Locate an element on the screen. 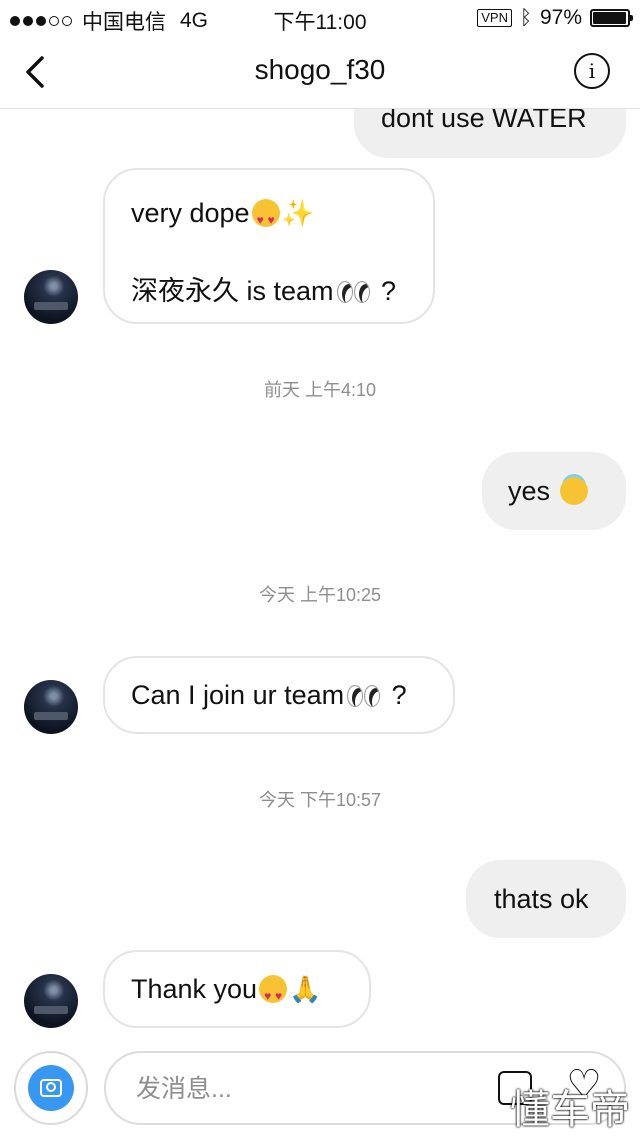  message-text: thats ok is located at coordinates (541, 899).